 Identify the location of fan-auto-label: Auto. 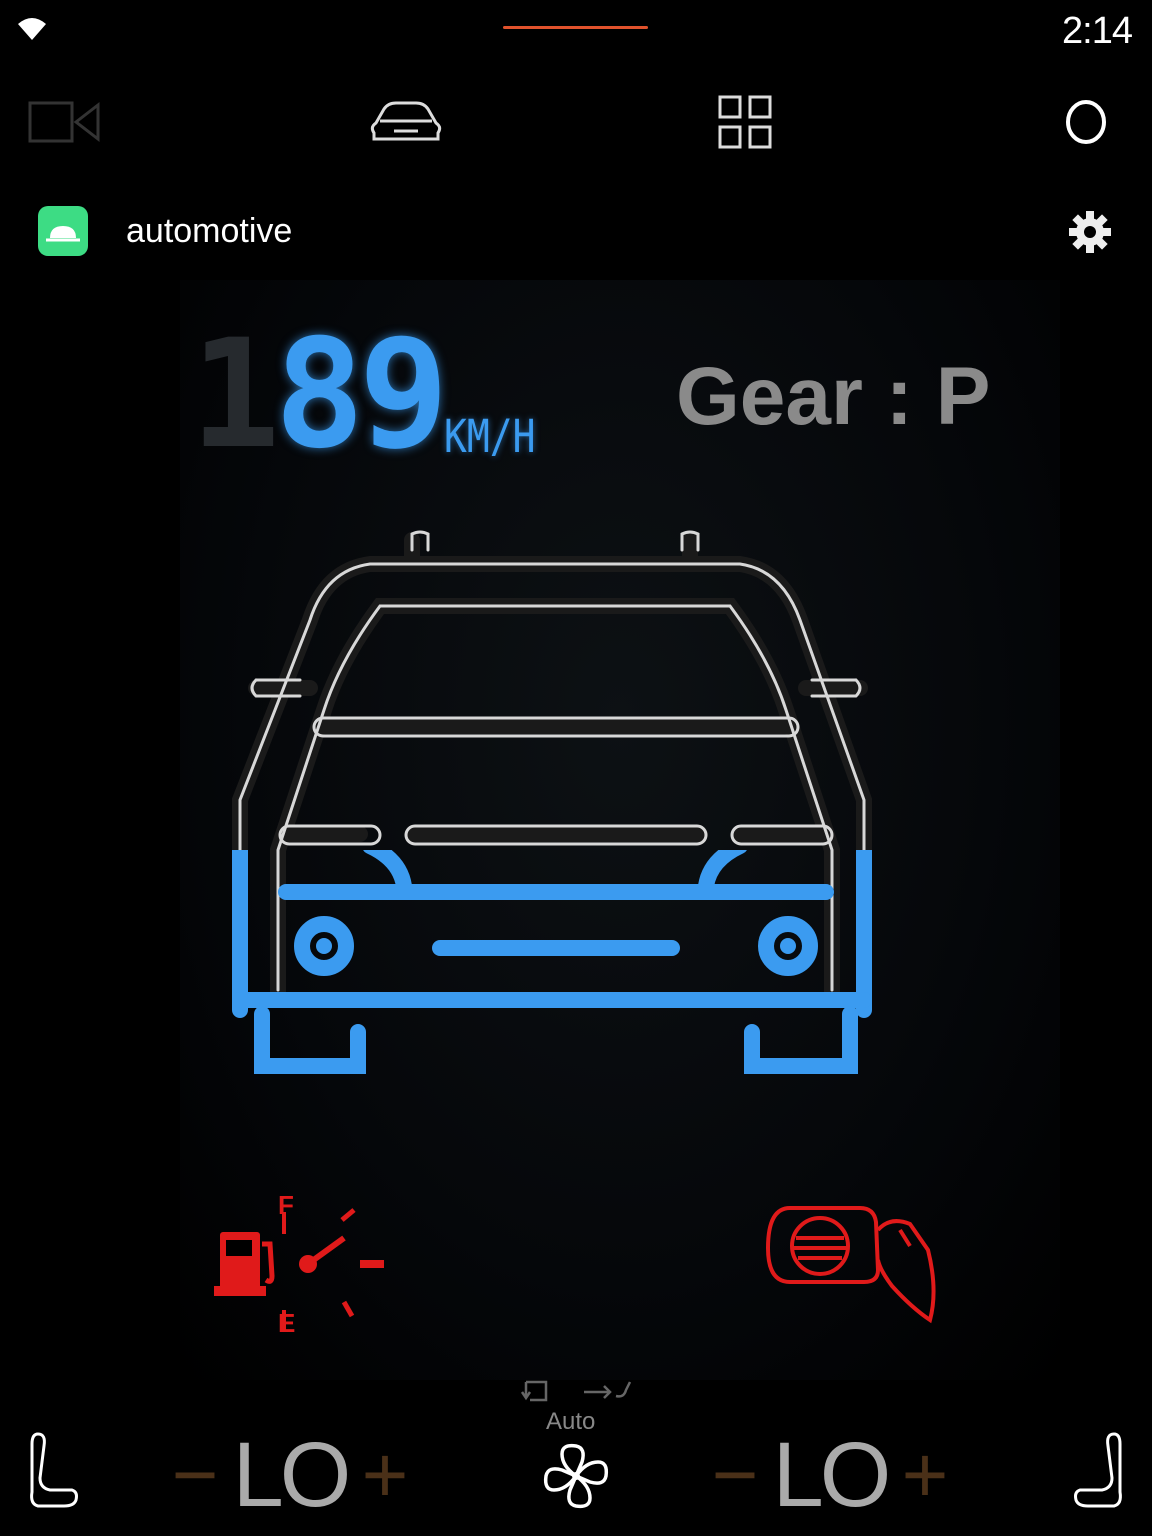
(571, 1421).